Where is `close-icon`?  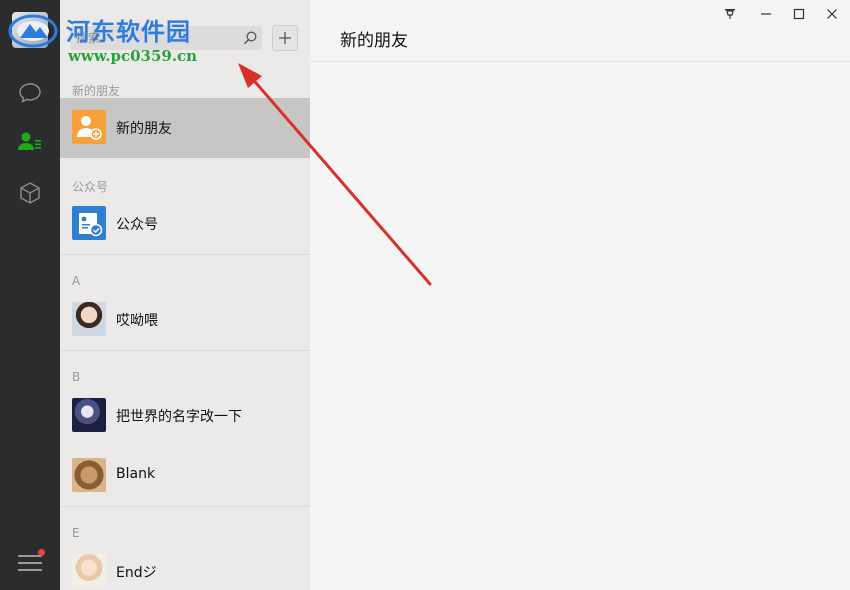 close-icon is located at coordinates (832, 14).